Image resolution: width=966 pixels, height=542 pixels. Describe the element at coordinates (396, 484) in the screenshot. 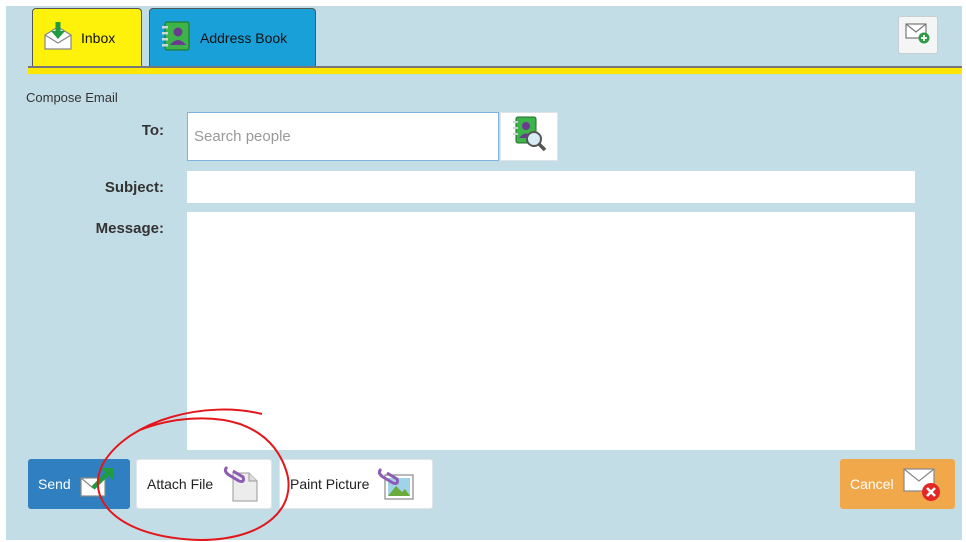

I see `picture-icon` at that location.